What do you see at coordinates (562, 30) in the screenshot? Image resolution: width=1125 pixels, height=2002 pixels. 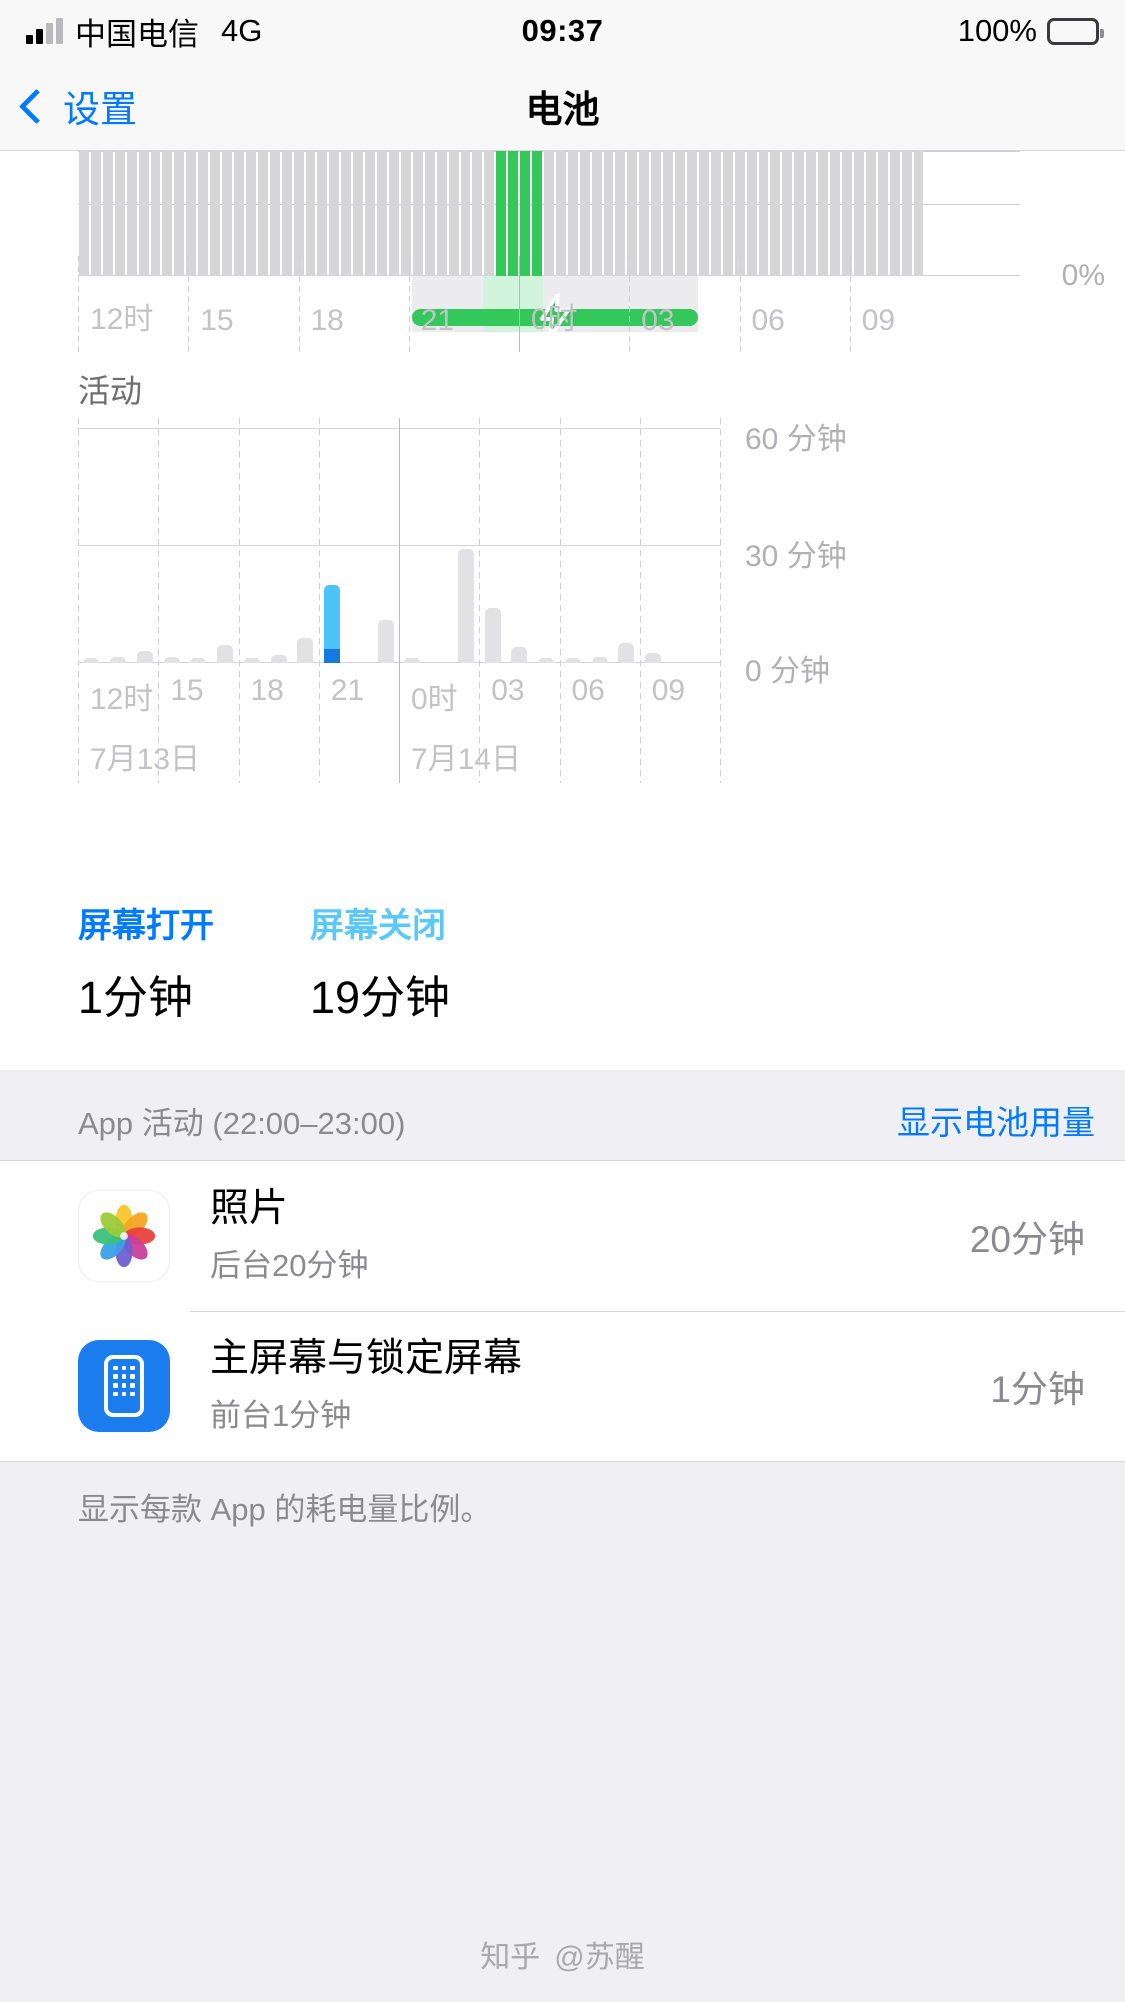 I see `status-bar-clock: 09:37` at bounding box center [562, 30].